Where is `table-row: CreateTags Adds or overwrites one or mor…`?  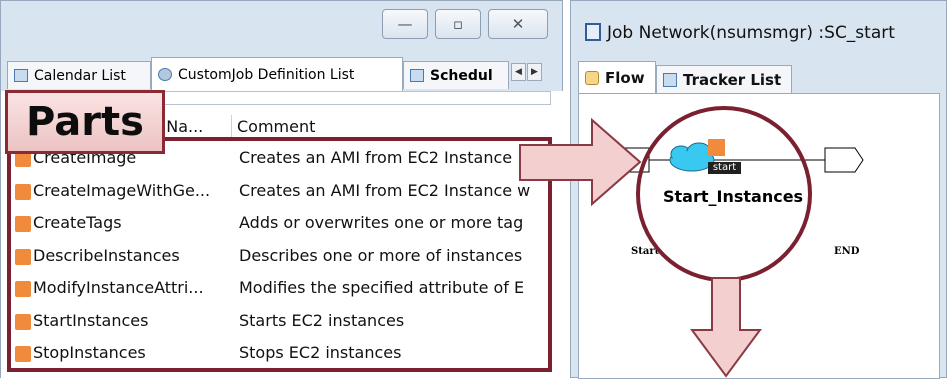 table-row: CreateTags Adds or overwrites one or mor… is located at coordinates (282, 224).